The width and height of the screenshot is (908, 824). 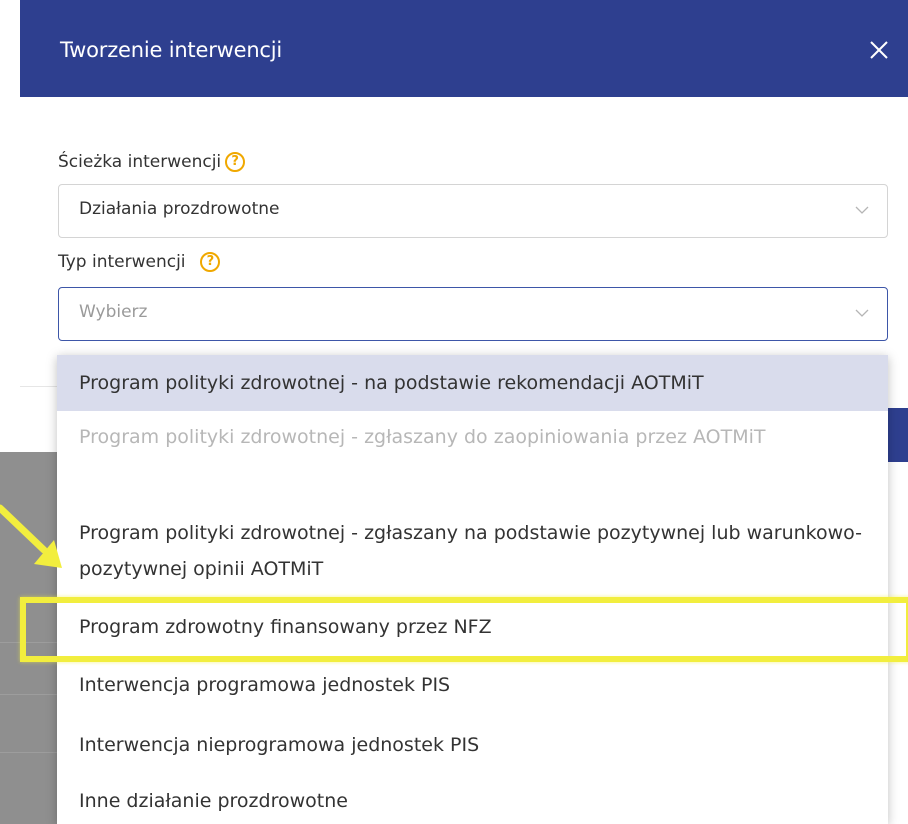 I want to click on page-backdrop-right, so click(x=898, y=643).